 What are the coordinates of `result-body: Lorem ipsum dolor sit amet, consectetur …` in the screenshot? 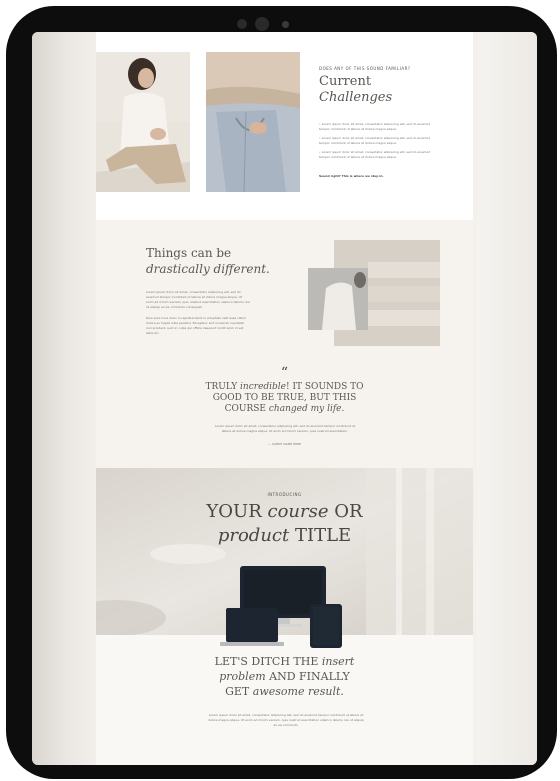 It's located at (286, 720).